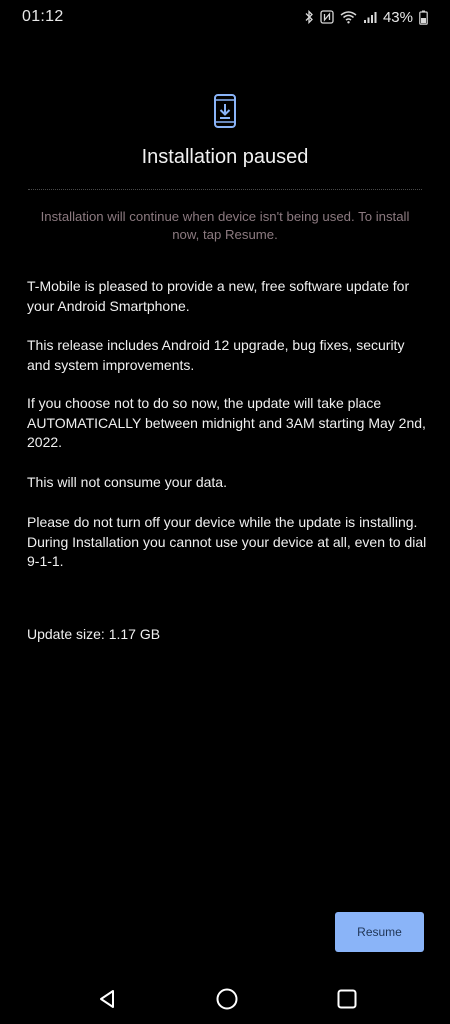 The image size is (450, 1024). I want to click on nfc-icon, so click(327, 17).